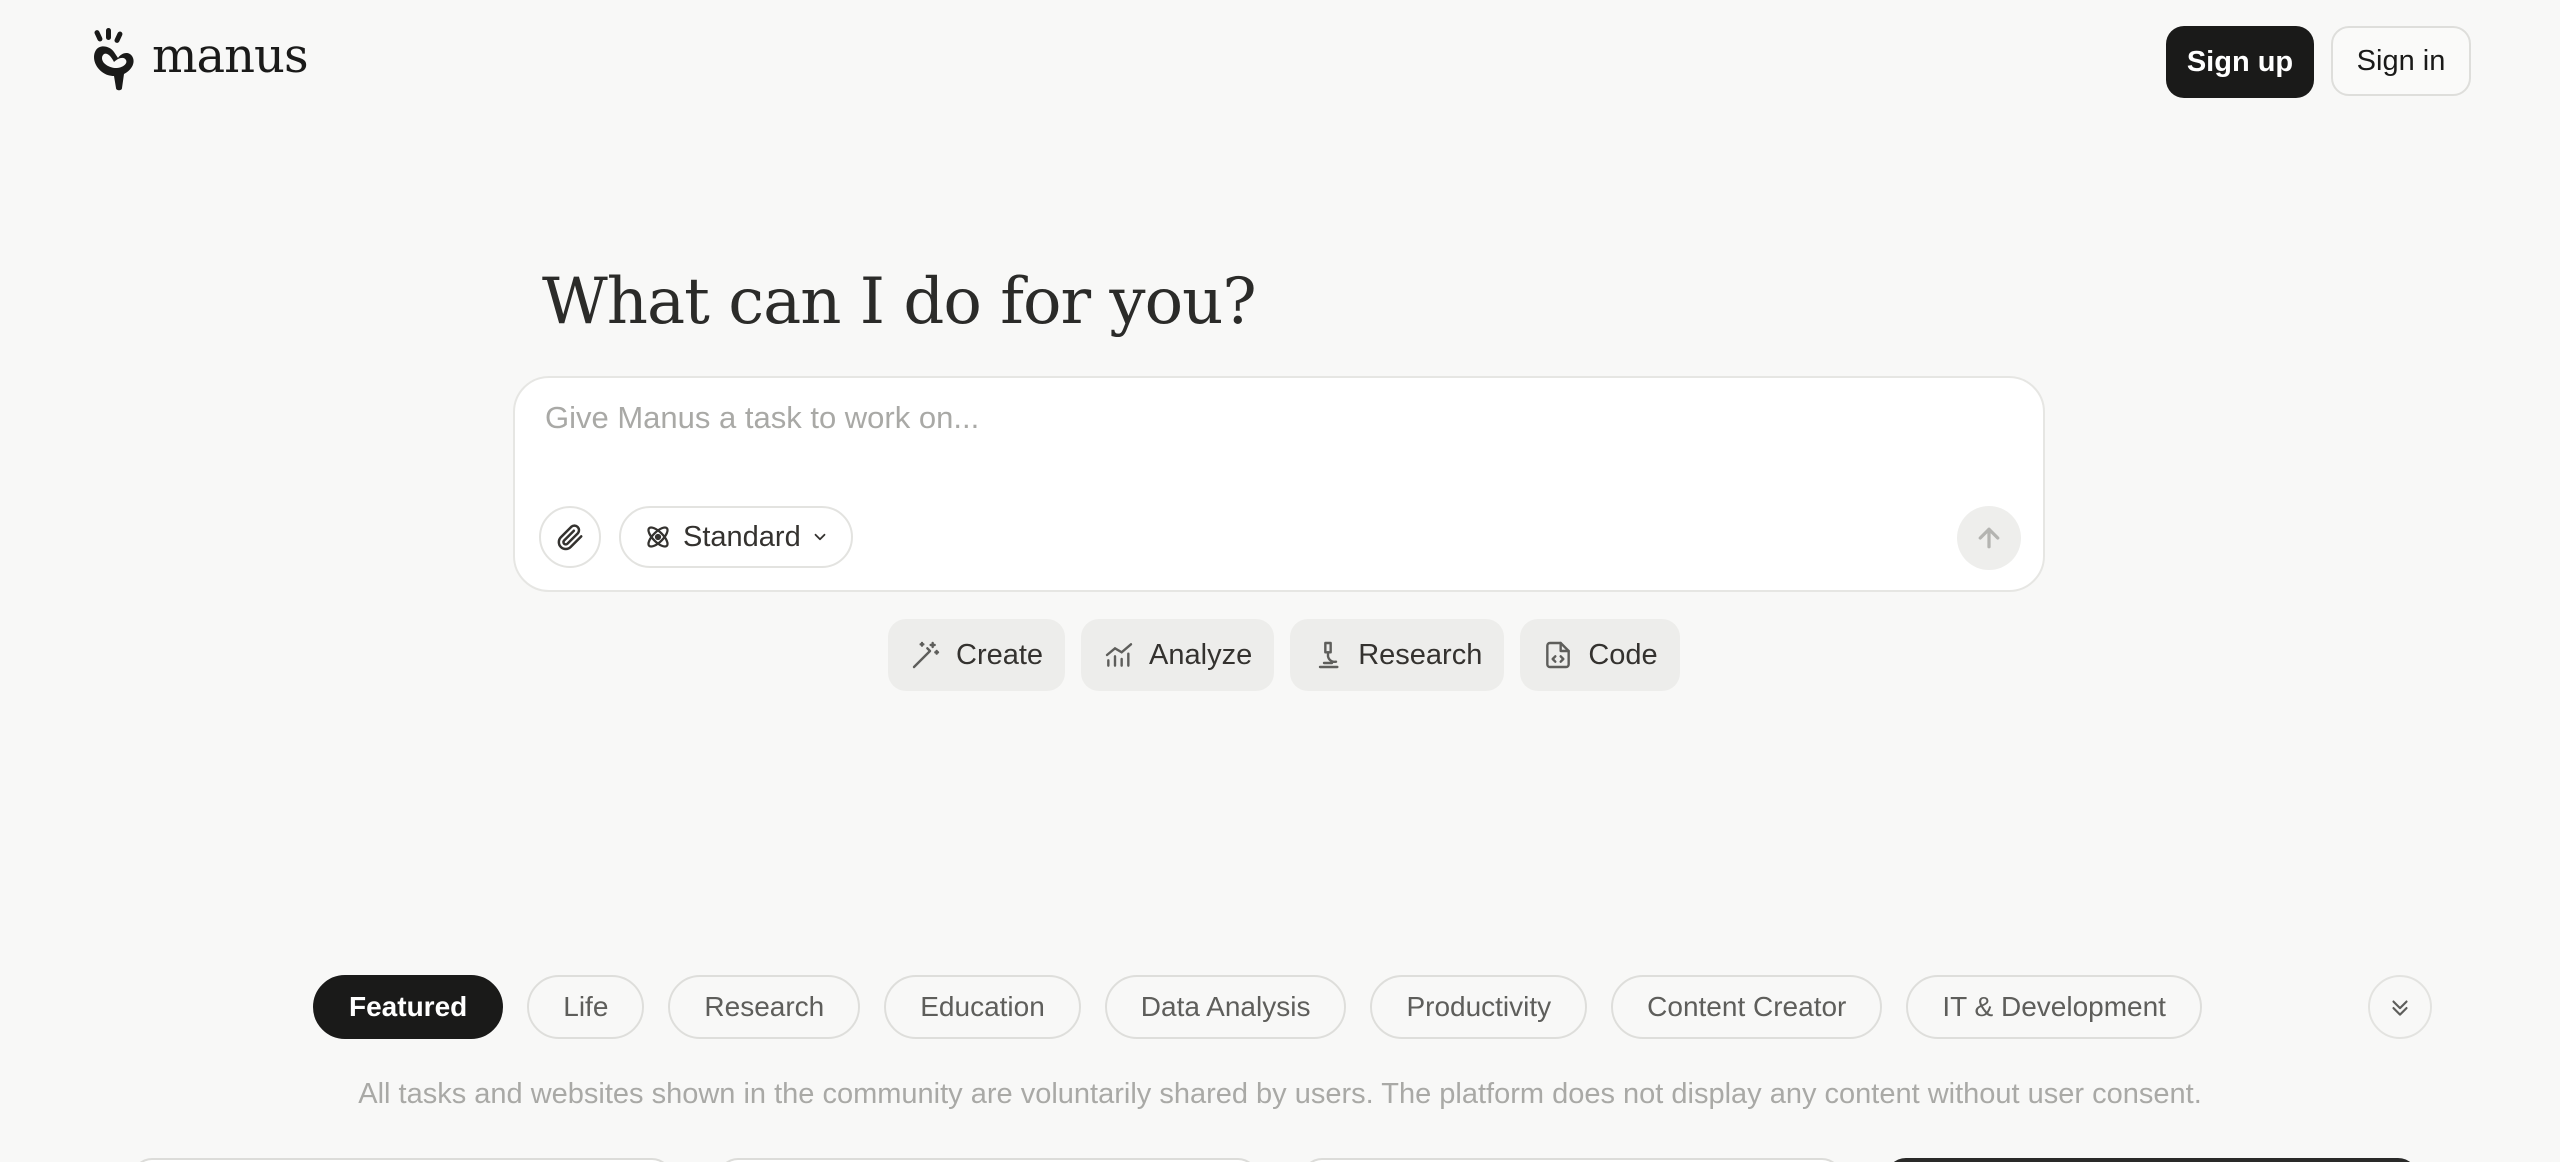  I want to click on magic-wand-icon, so click(926, 655).